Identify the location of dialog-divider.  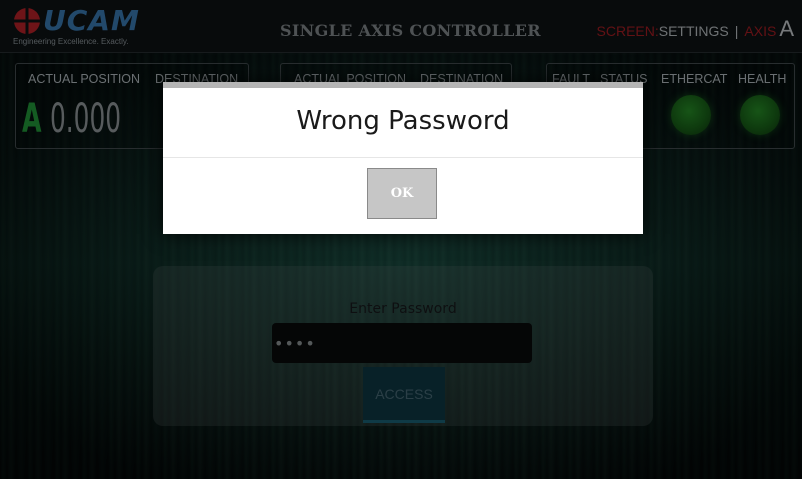
(403, 157).